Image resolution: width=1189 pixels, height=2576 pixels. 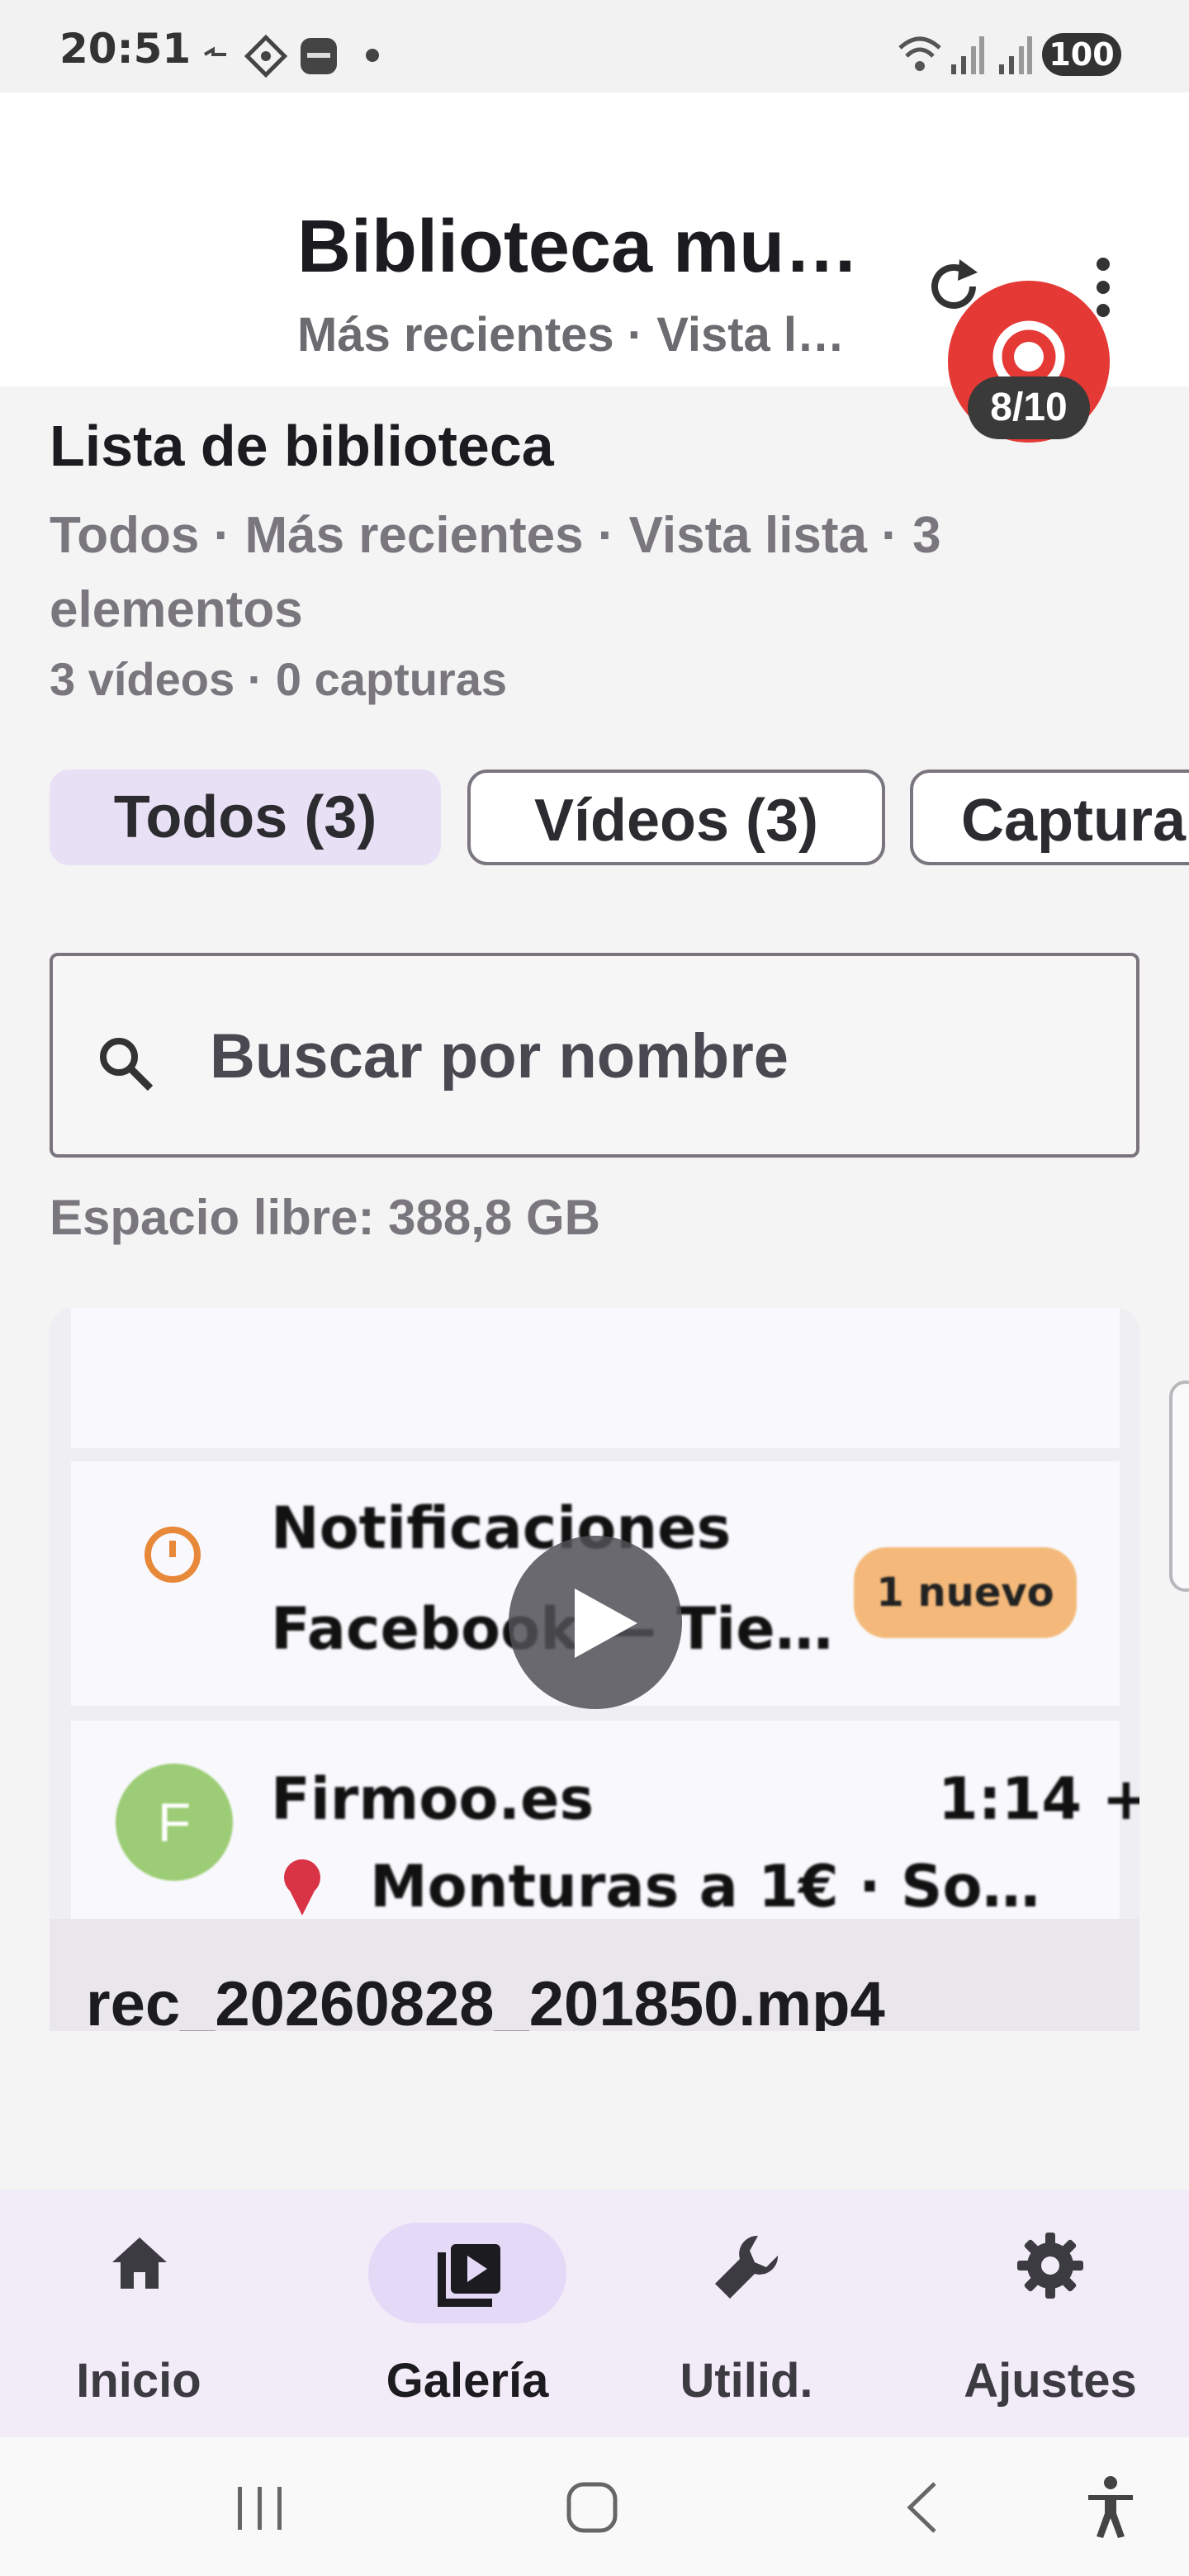 I want to click on media-file-name: rec_20260828_201850.mp4, so click(x=485, y=2000).